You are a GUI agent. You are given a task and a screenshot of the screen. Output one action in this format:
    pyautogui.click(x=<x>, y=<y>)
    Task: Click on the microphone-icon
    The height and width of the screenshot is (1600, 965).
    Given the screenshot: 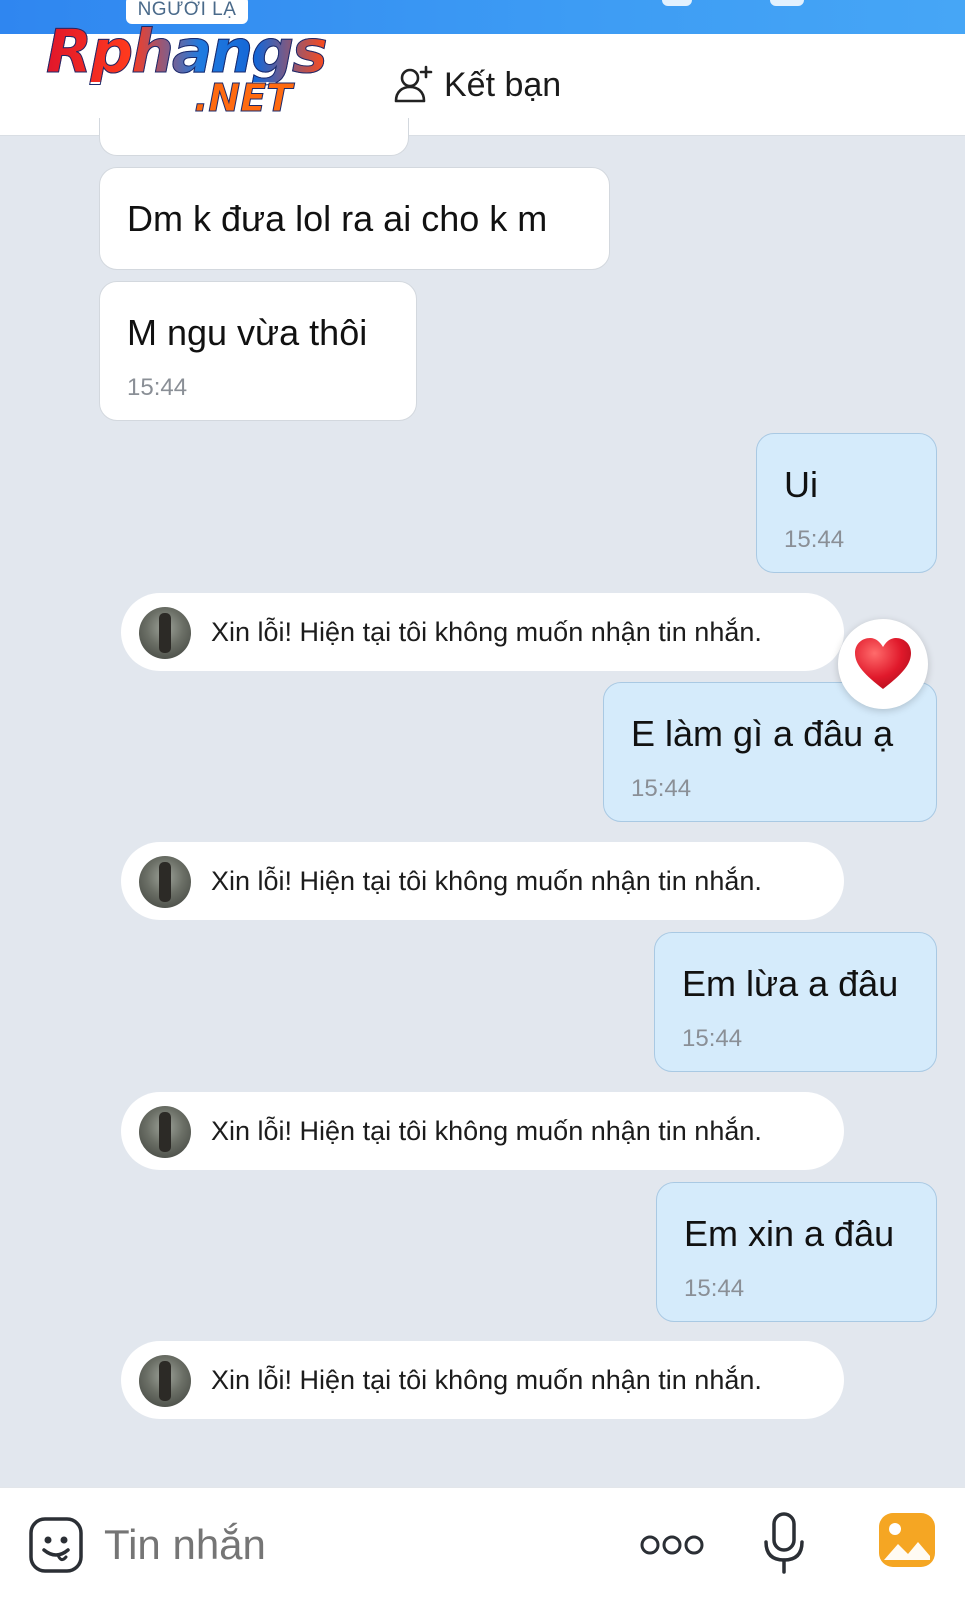 What is the action you would take?
    pyautogui.click(x=784, y=1544)
    